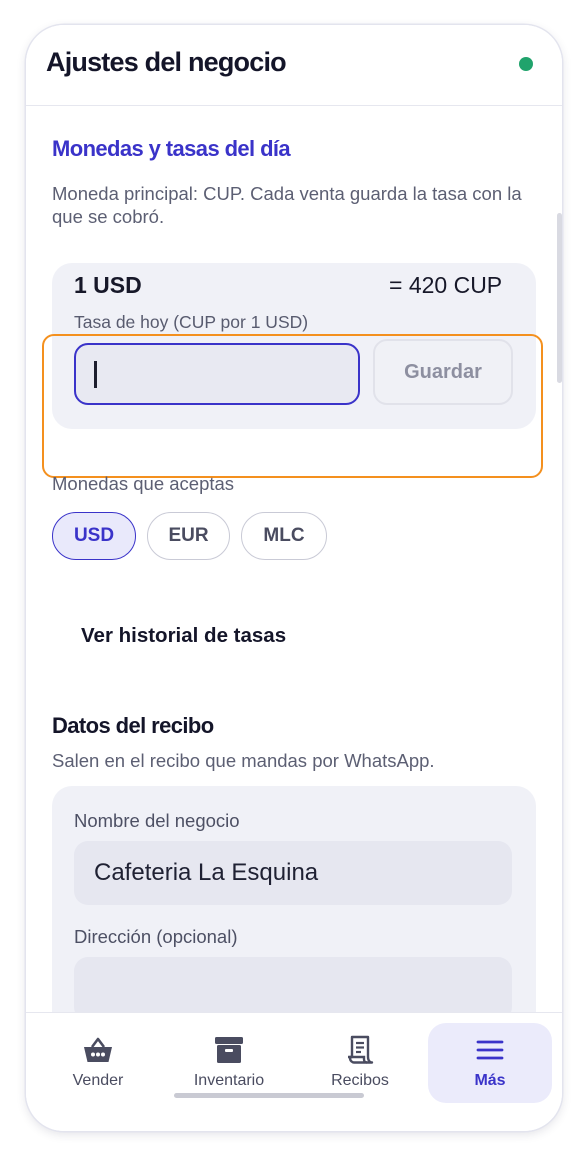 Image resolution: width=588 pixels, height=1156 pixels. What do you see at coordinates (156, 936) in the screenshot?
I see `address-label: Dirección (opcional)` at bounding box center [156, 936].